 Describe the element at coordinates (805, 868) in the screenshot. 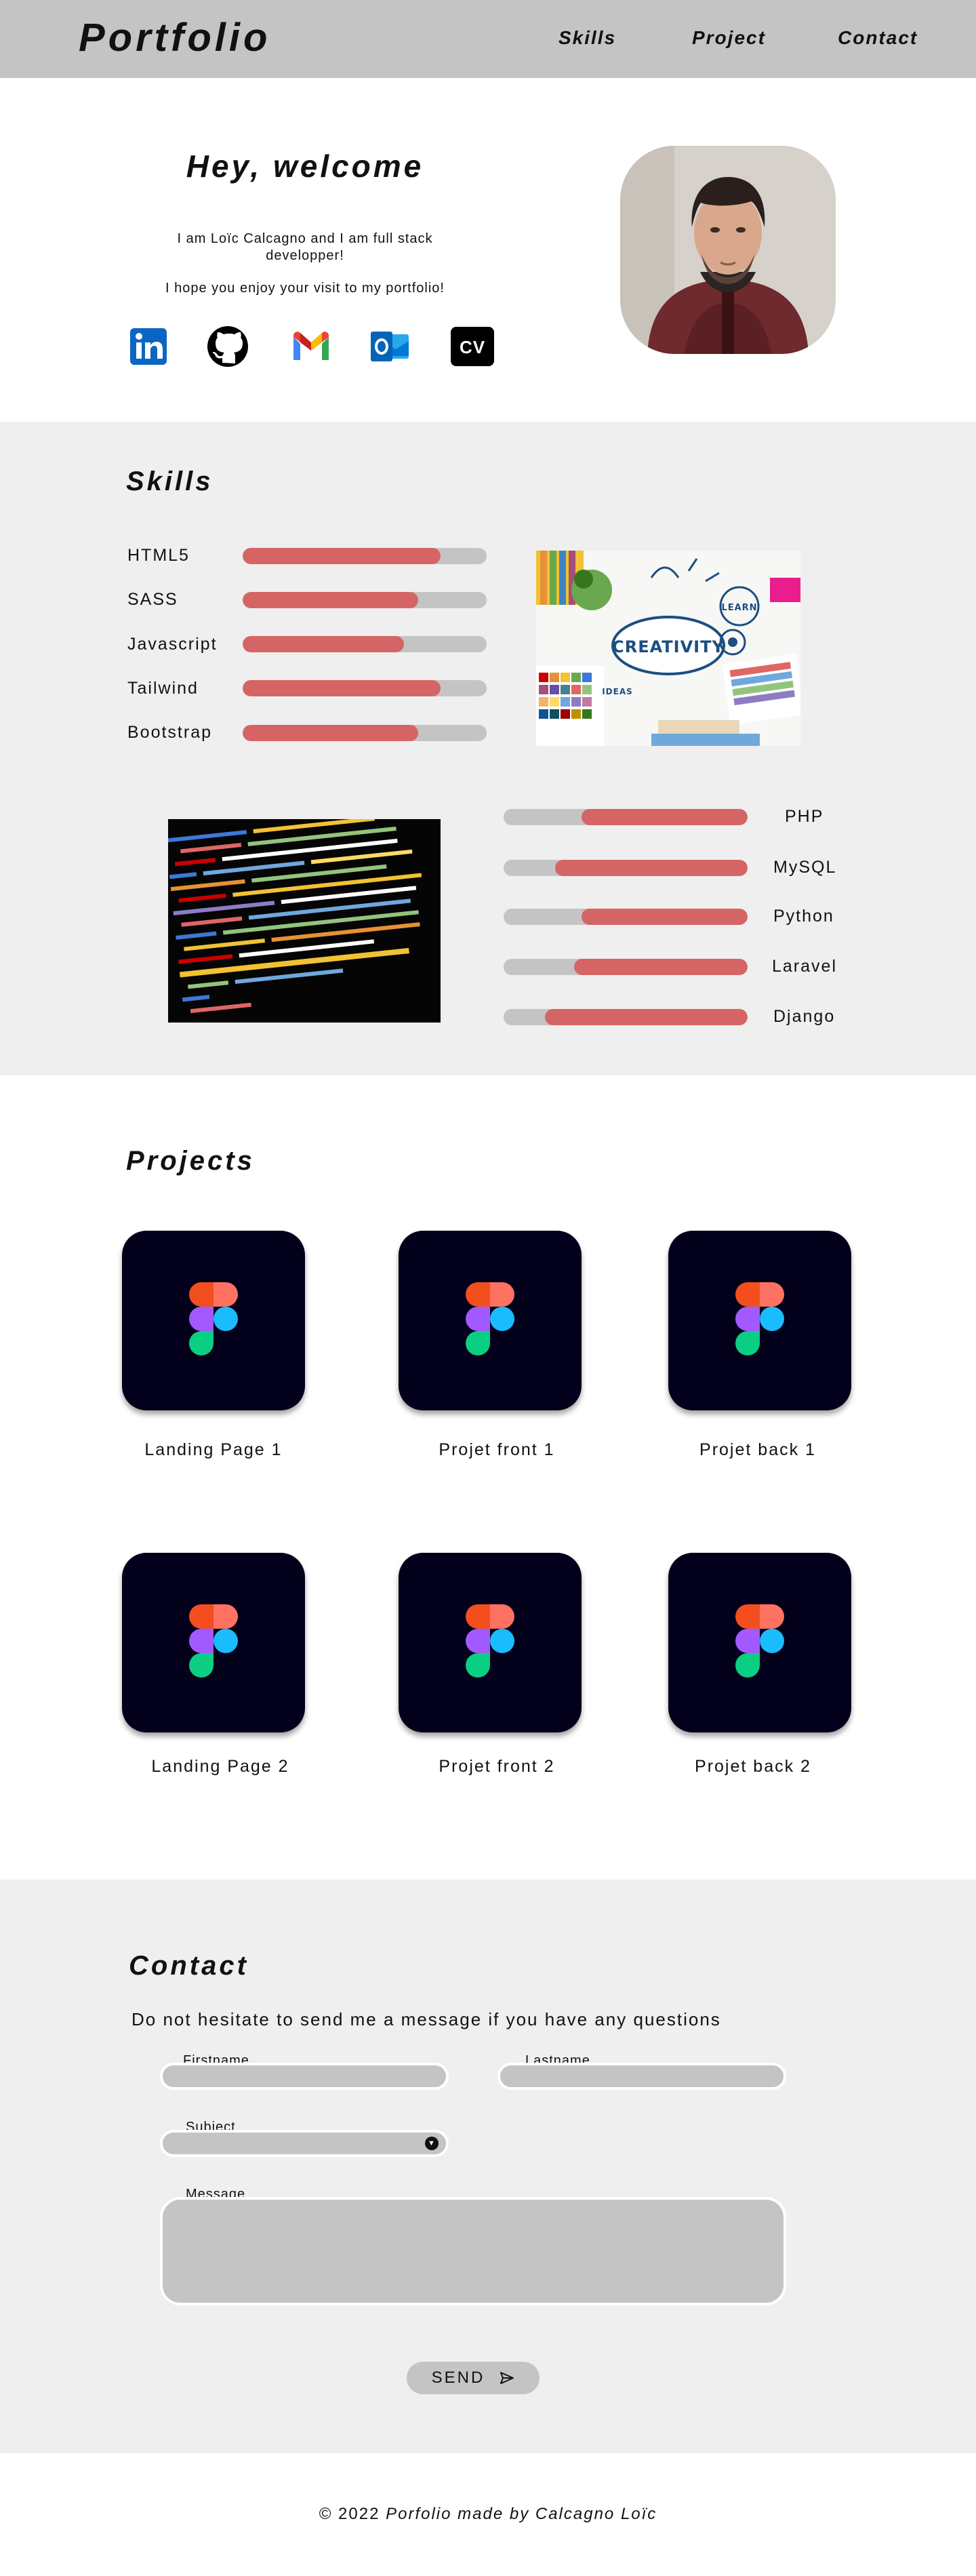

I see `skill-label: MySQL` at that location.